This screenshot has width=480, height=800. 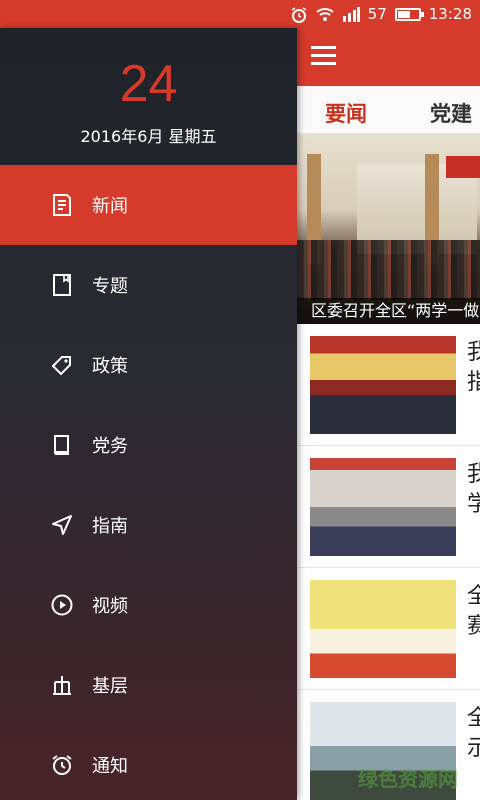 What do you see at coordinates (62, 765) in the screenshot?
I see `notice-icon` at bounding box center [62, 765].